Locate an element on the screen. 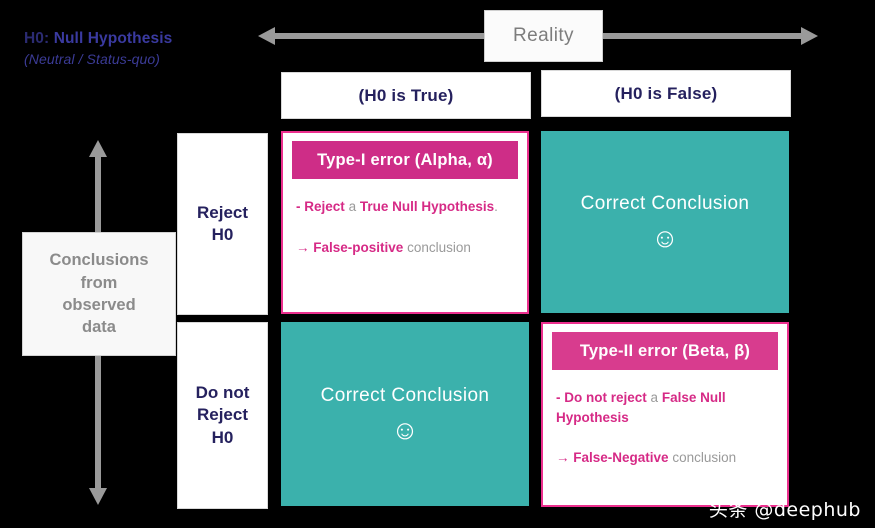 This screenshot has height=528, width=875. h0-legend-title: H0: Null Hypothesis is located at coordinates (144, 39).